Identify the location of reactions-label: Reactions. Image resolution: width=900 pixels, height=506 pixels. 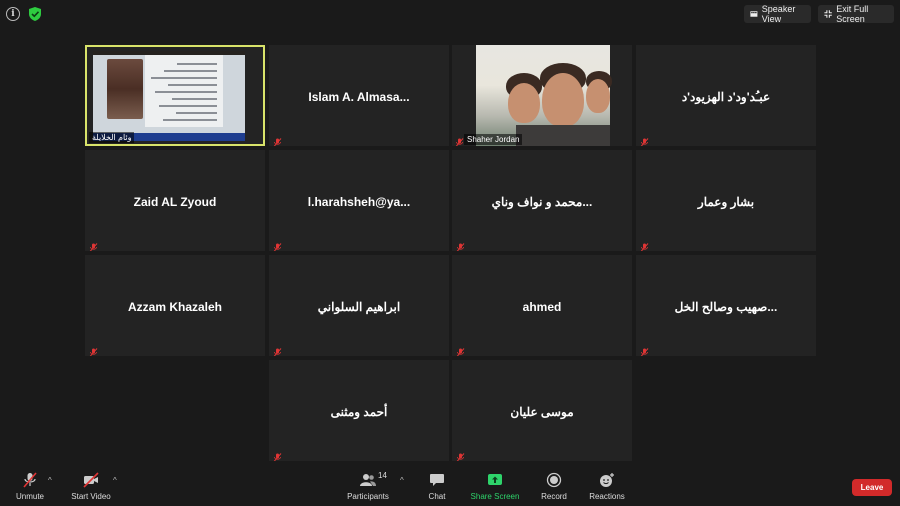
(607, 496).